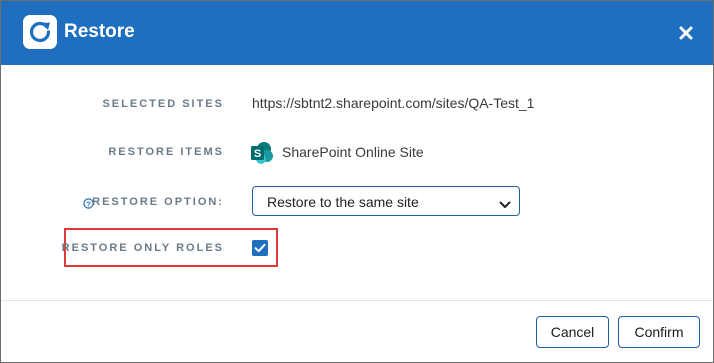 This screenshot has height=363, width=714. What do you see at coordinates (686, 33) in the screenshot?
I see `close-icon` at bounding box center [686, 33].